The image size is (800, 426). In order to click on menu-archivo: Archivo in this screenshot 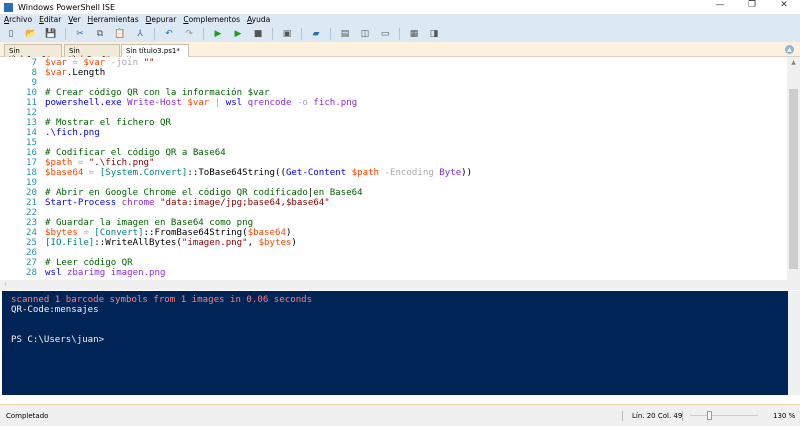, I will do `click(18, 19)`.